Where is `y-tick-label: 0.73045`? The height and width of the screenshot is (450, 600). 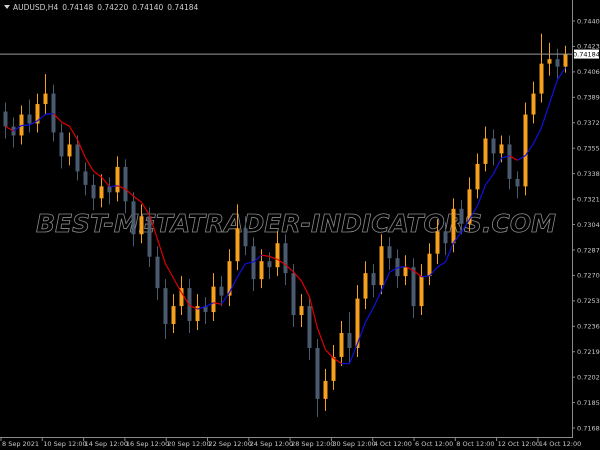 y-tick-label: 0.73045 is located at coordinates (588, 225).